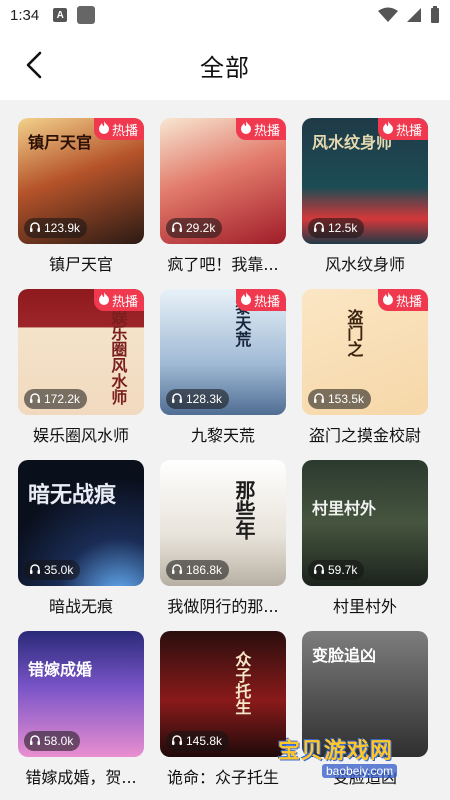 This screenshot has height=800, width=450. Describe the element at coordinates (344, 508) in the screenshot. I see `cover-art-text: 村里村外` at that location.